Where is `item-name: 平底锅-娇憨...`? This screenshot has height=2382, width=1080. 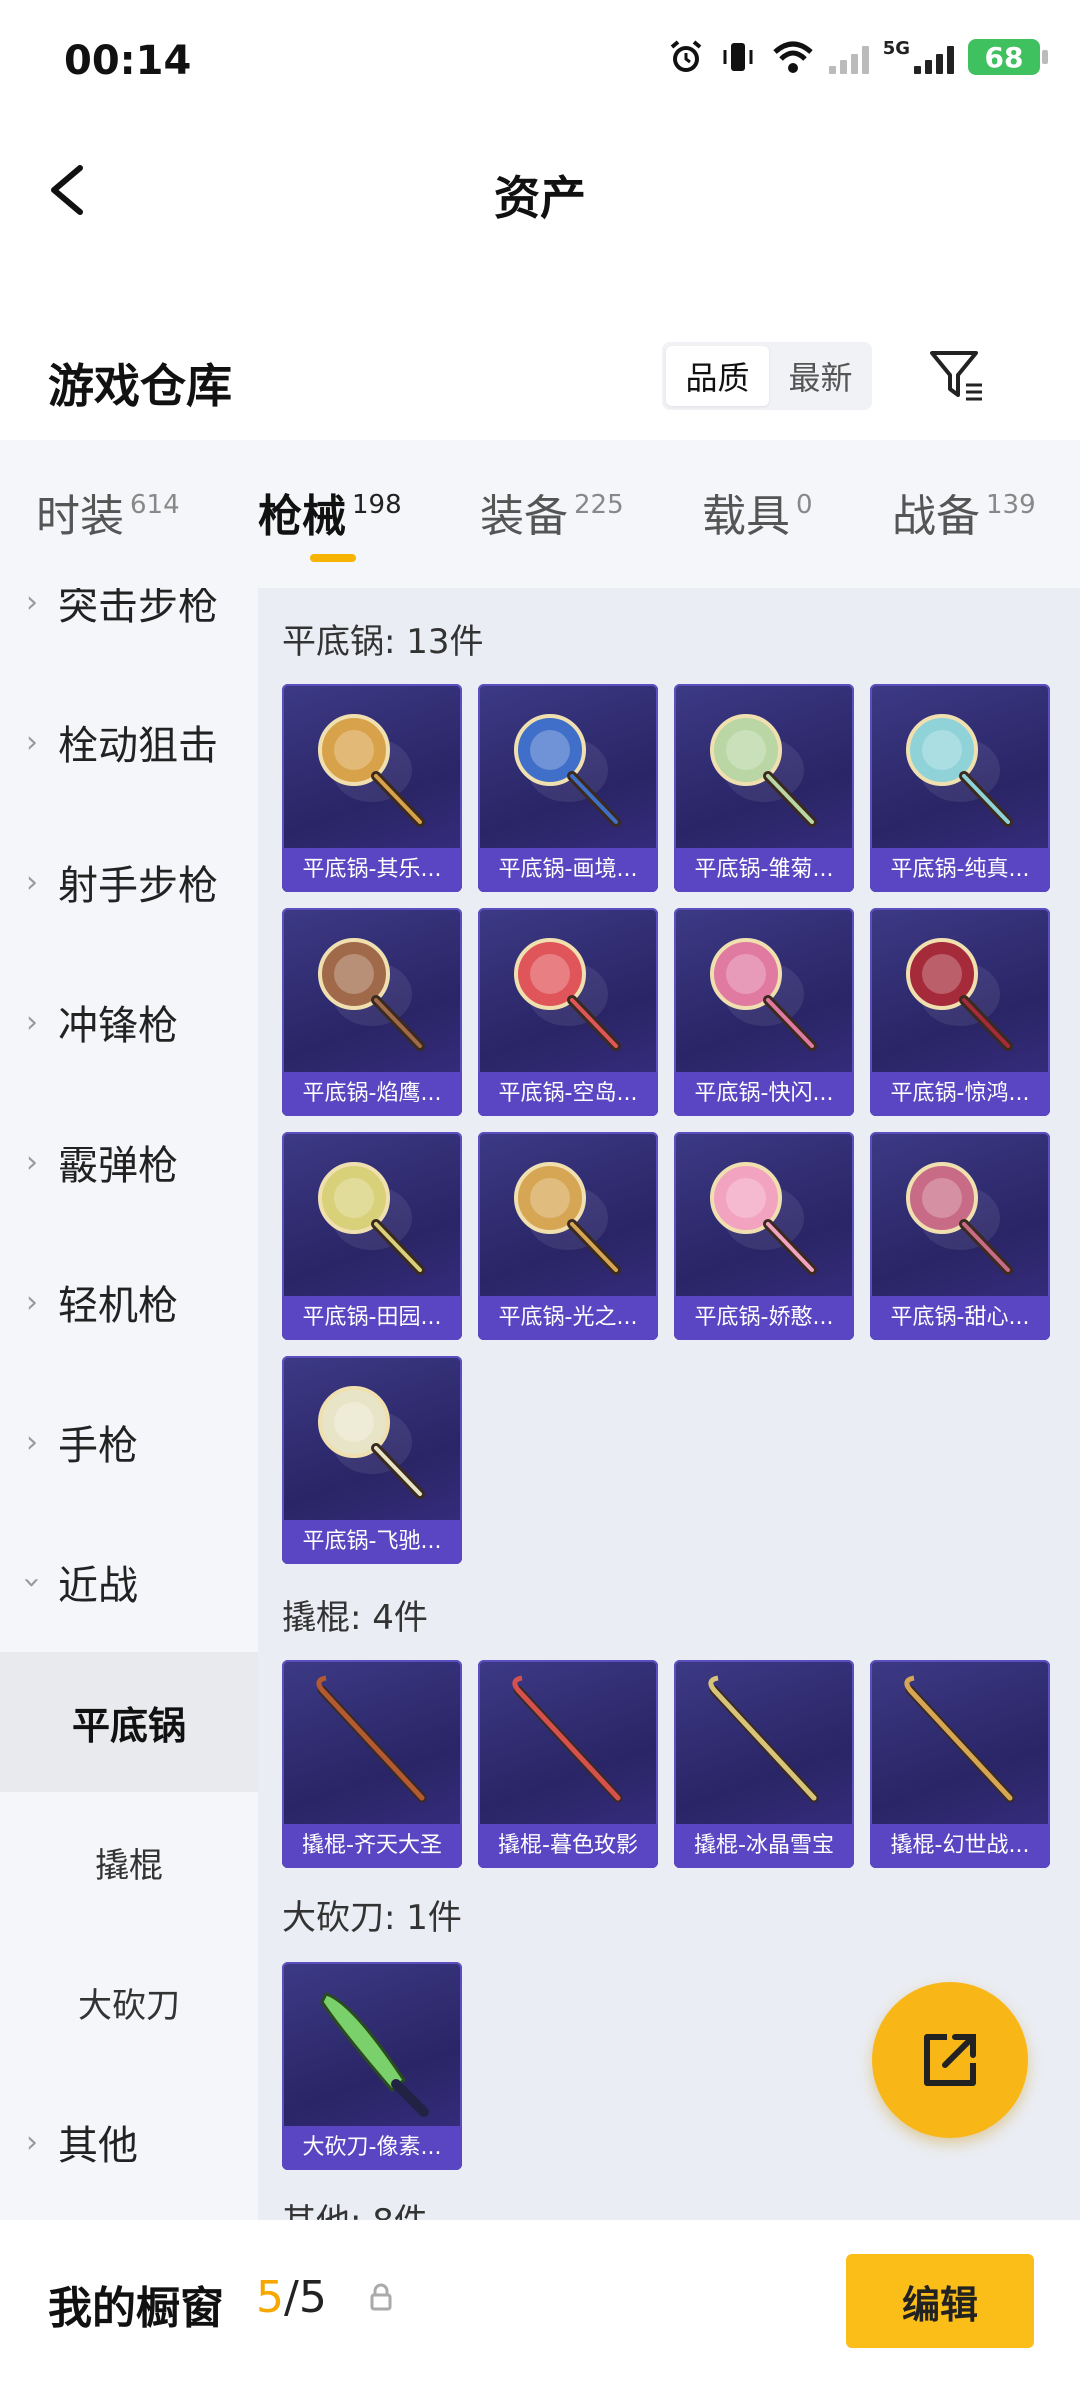 item-name: 平底锅-娇憨... is located at coordinates (764, 1318).